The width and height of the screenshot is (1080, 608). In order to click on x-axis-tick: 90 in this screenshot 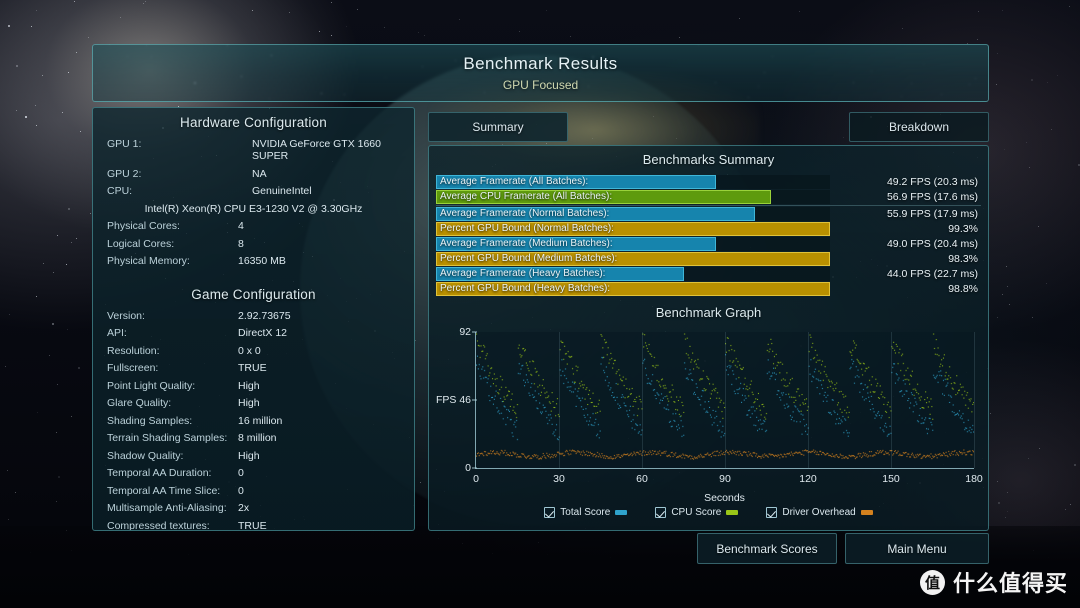, I will do `click(725, 479)`.